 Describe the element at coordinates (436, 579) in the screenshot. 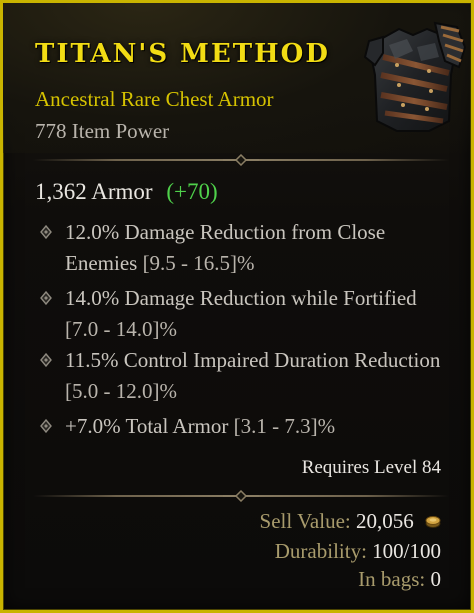

I see `in-bags-count: 0` at that location.